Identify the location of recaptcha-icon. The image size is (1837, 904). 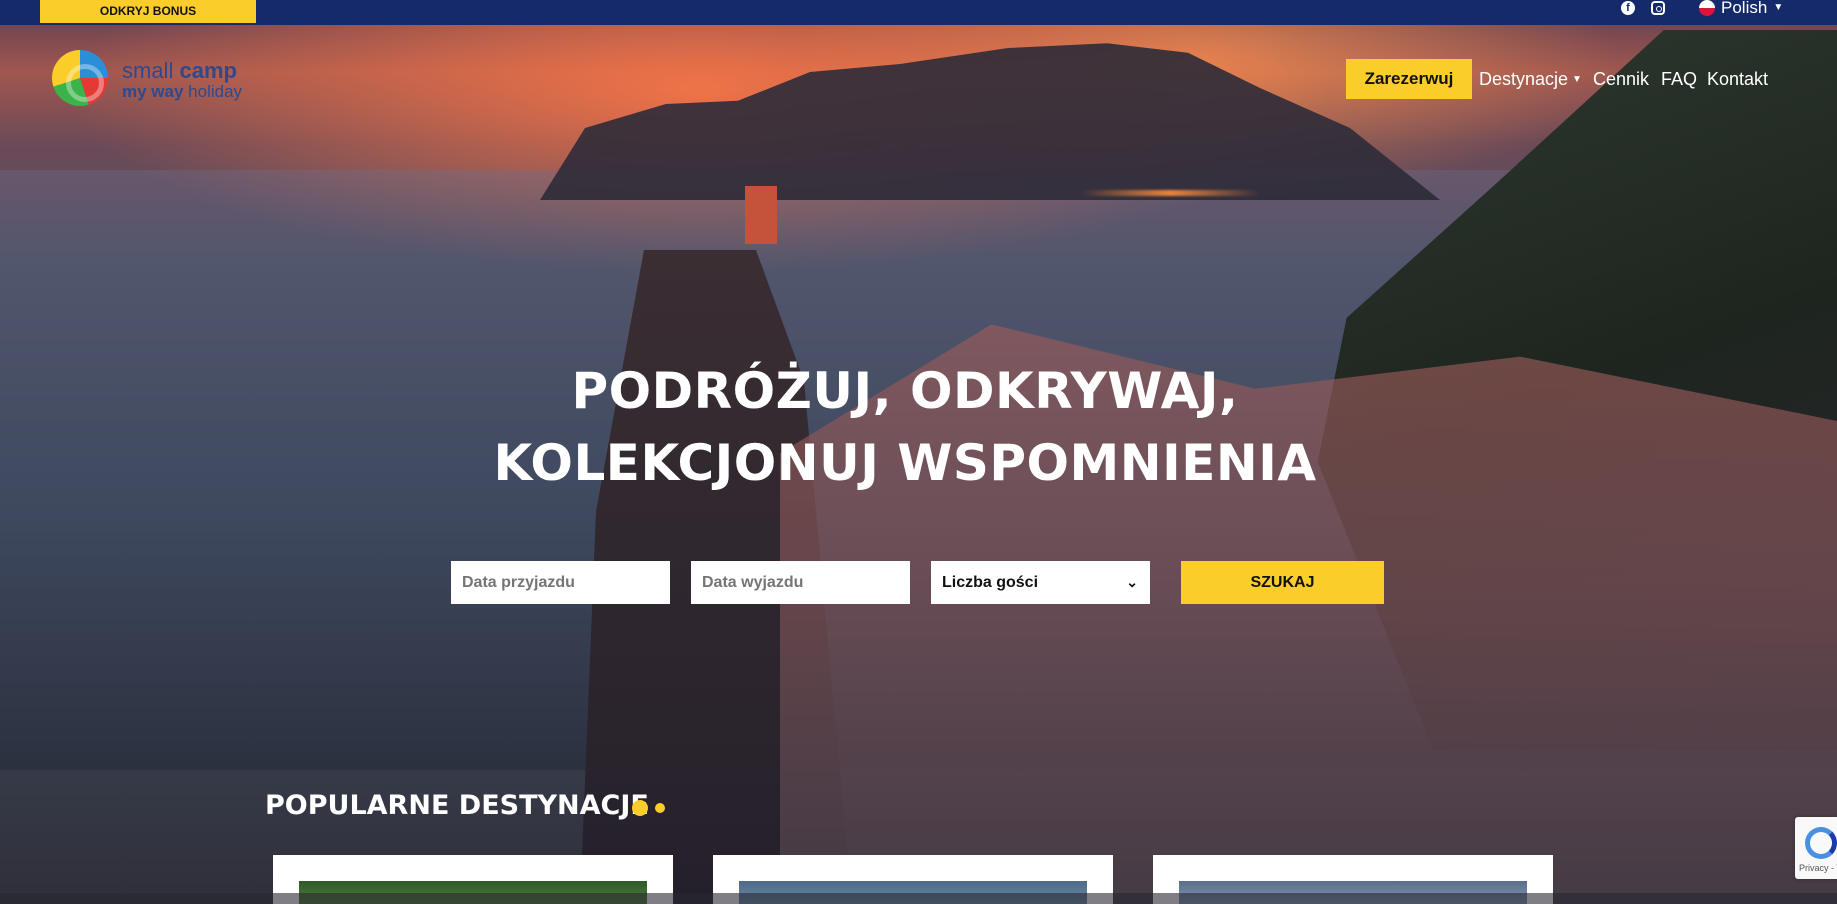
(1821, 843).